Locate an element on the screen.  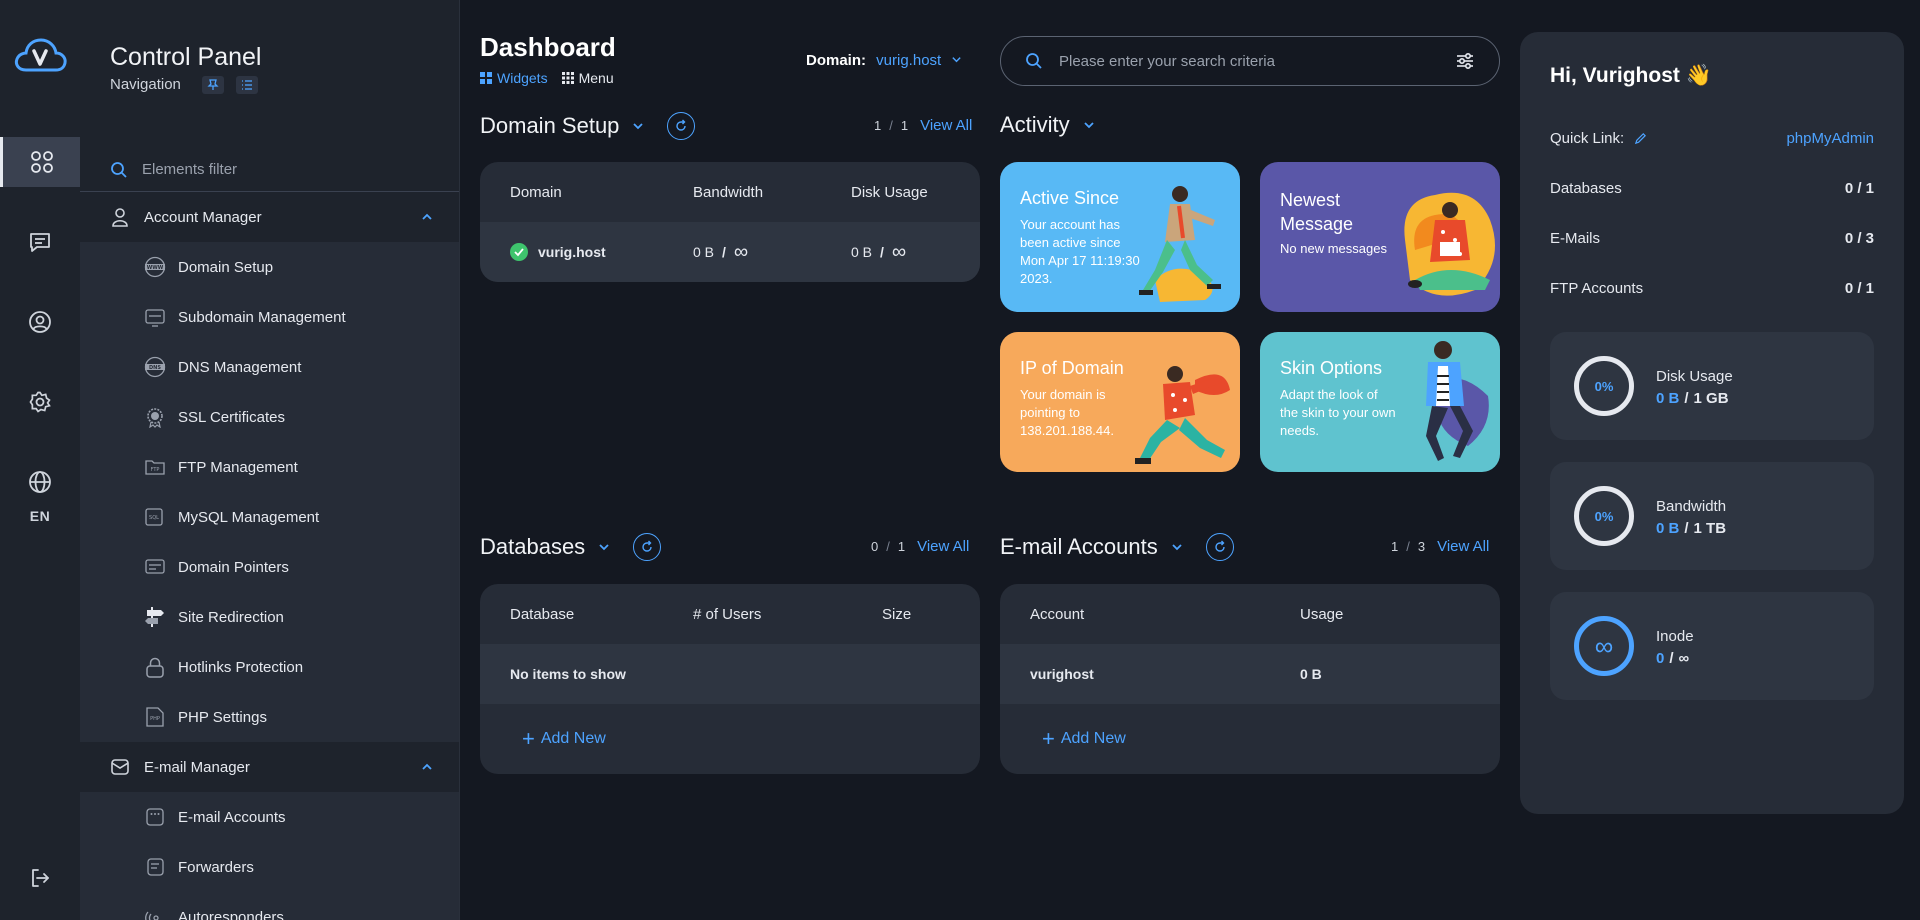
elements-filter-input is located at coordinates (282, 169).